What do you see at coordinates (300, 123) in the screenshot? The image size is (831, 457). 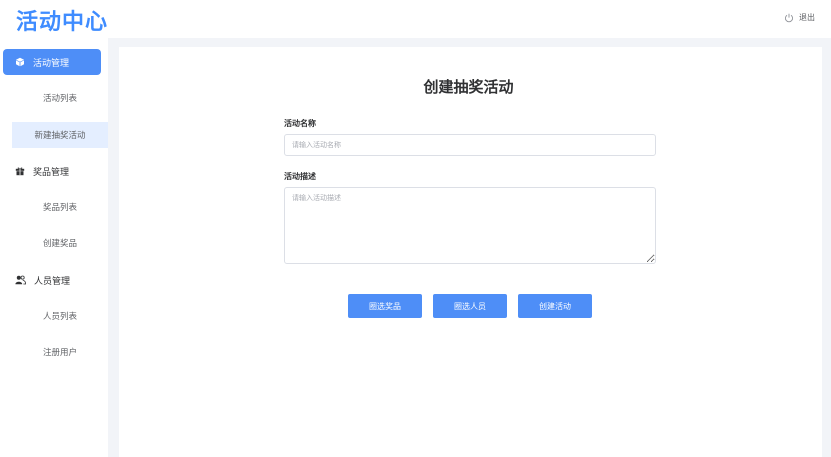 I see `activity-name-label: 活动名称` at bounding box center [300, 123].